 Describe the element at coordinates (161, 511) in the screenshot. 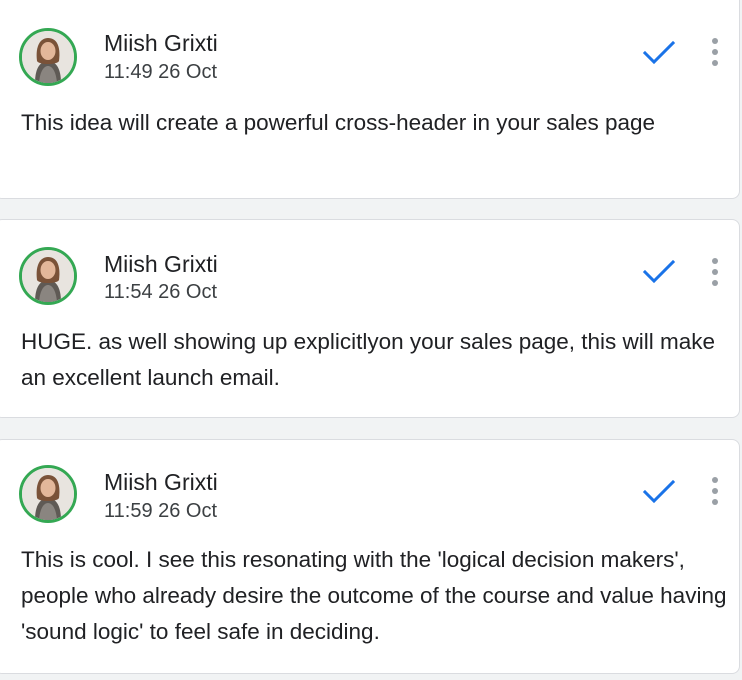

I see `comment-timestamp: 11:59 26 Oct` at that location.